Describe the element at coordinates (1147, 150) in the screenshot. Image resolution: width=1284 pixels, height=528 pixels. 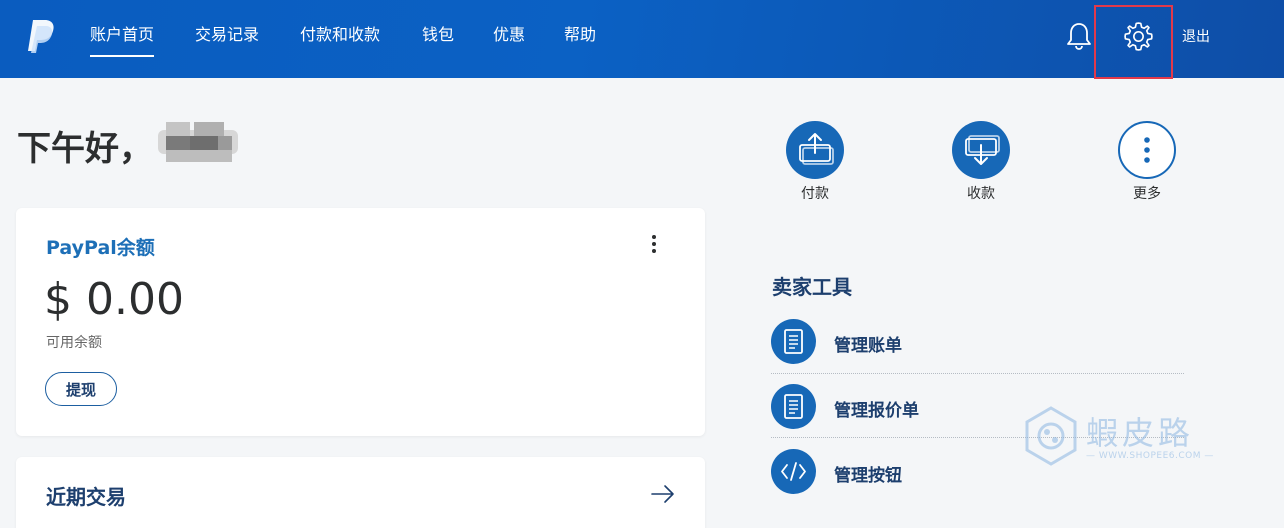
I see `more-vertical-icon` at that location.